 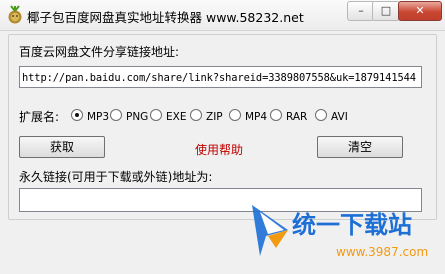 I want to click on radio-exe: EXE, so click(x=168, y=116).